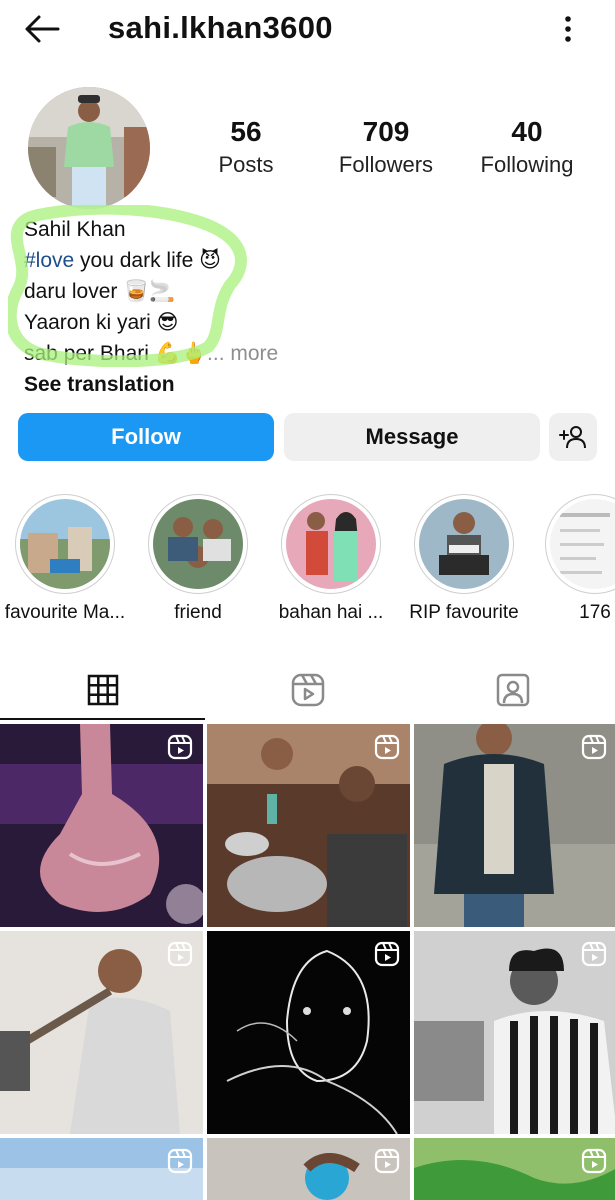 This screenshot has height=1200, width=615. I want to click on highlight-label: 176, so click(595, 612).